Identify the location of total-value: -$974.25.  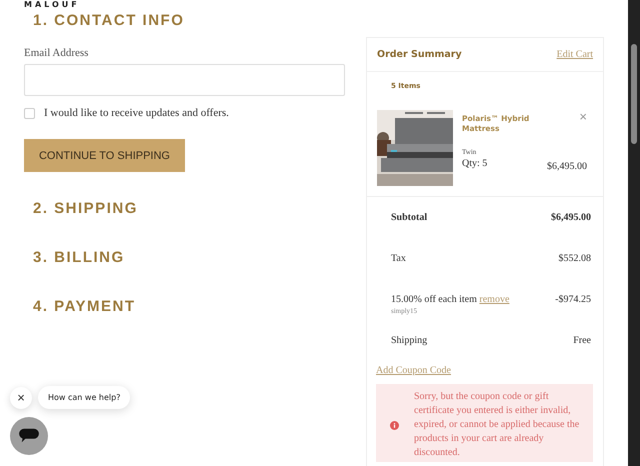
(573, 300).